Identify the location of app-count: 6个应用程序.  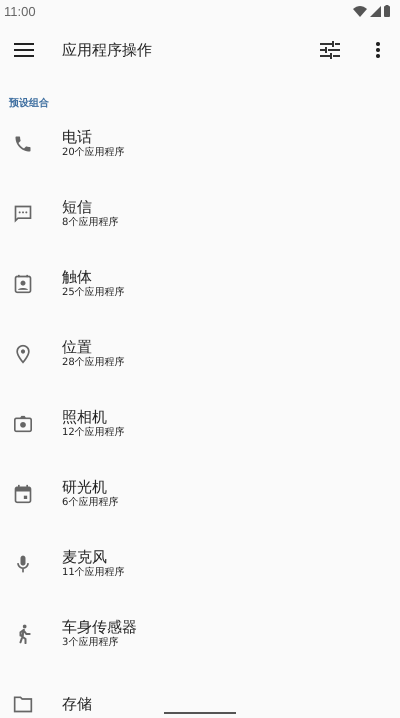
(90, 503).